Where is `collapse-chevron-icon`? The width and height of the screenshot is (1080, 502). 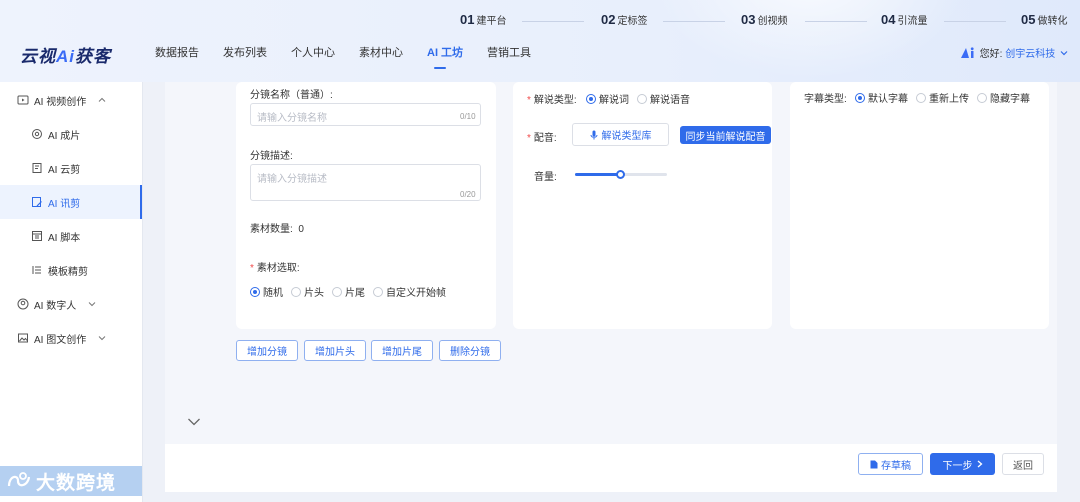 collapse-chevron-icon is located at coordinates (194, 422).